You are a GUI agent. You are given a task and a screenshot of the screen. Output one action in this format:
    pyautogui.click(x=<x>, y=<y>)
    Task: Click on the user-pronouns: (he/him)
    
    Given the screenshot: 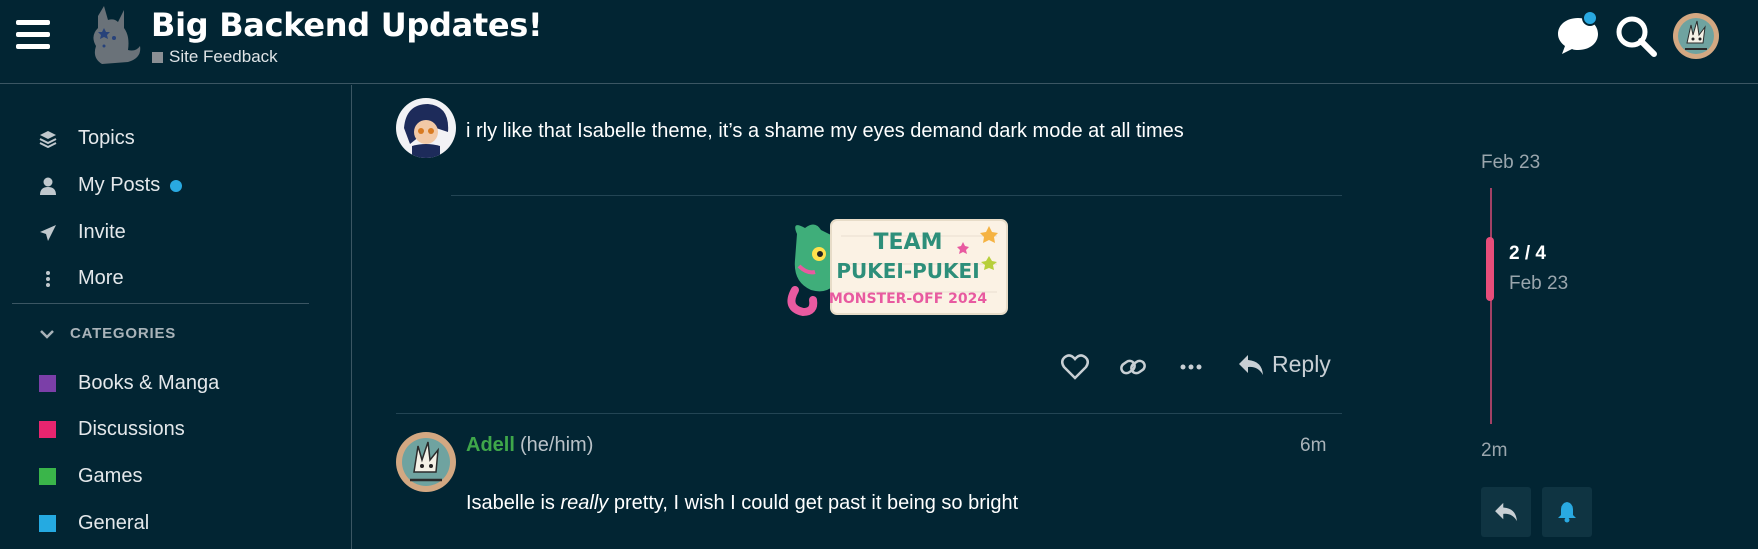 What is the action you would take?
    pyautogui.click(x=557, y=445)
    